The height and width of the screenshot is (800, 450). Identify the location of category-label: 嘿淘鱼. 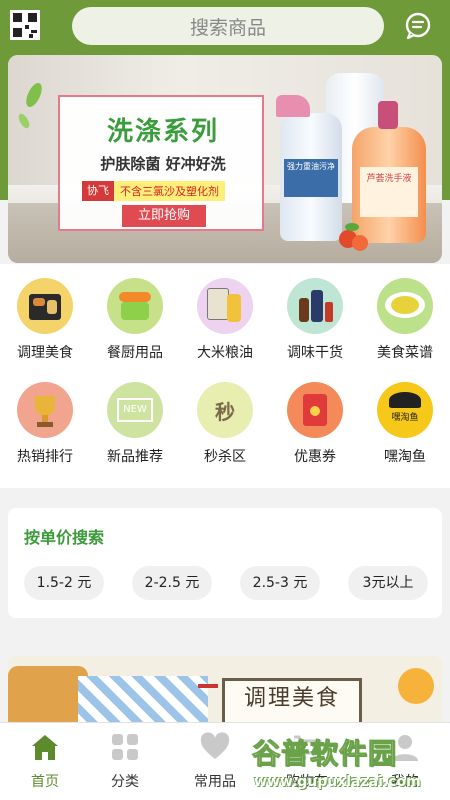
(405, 457).